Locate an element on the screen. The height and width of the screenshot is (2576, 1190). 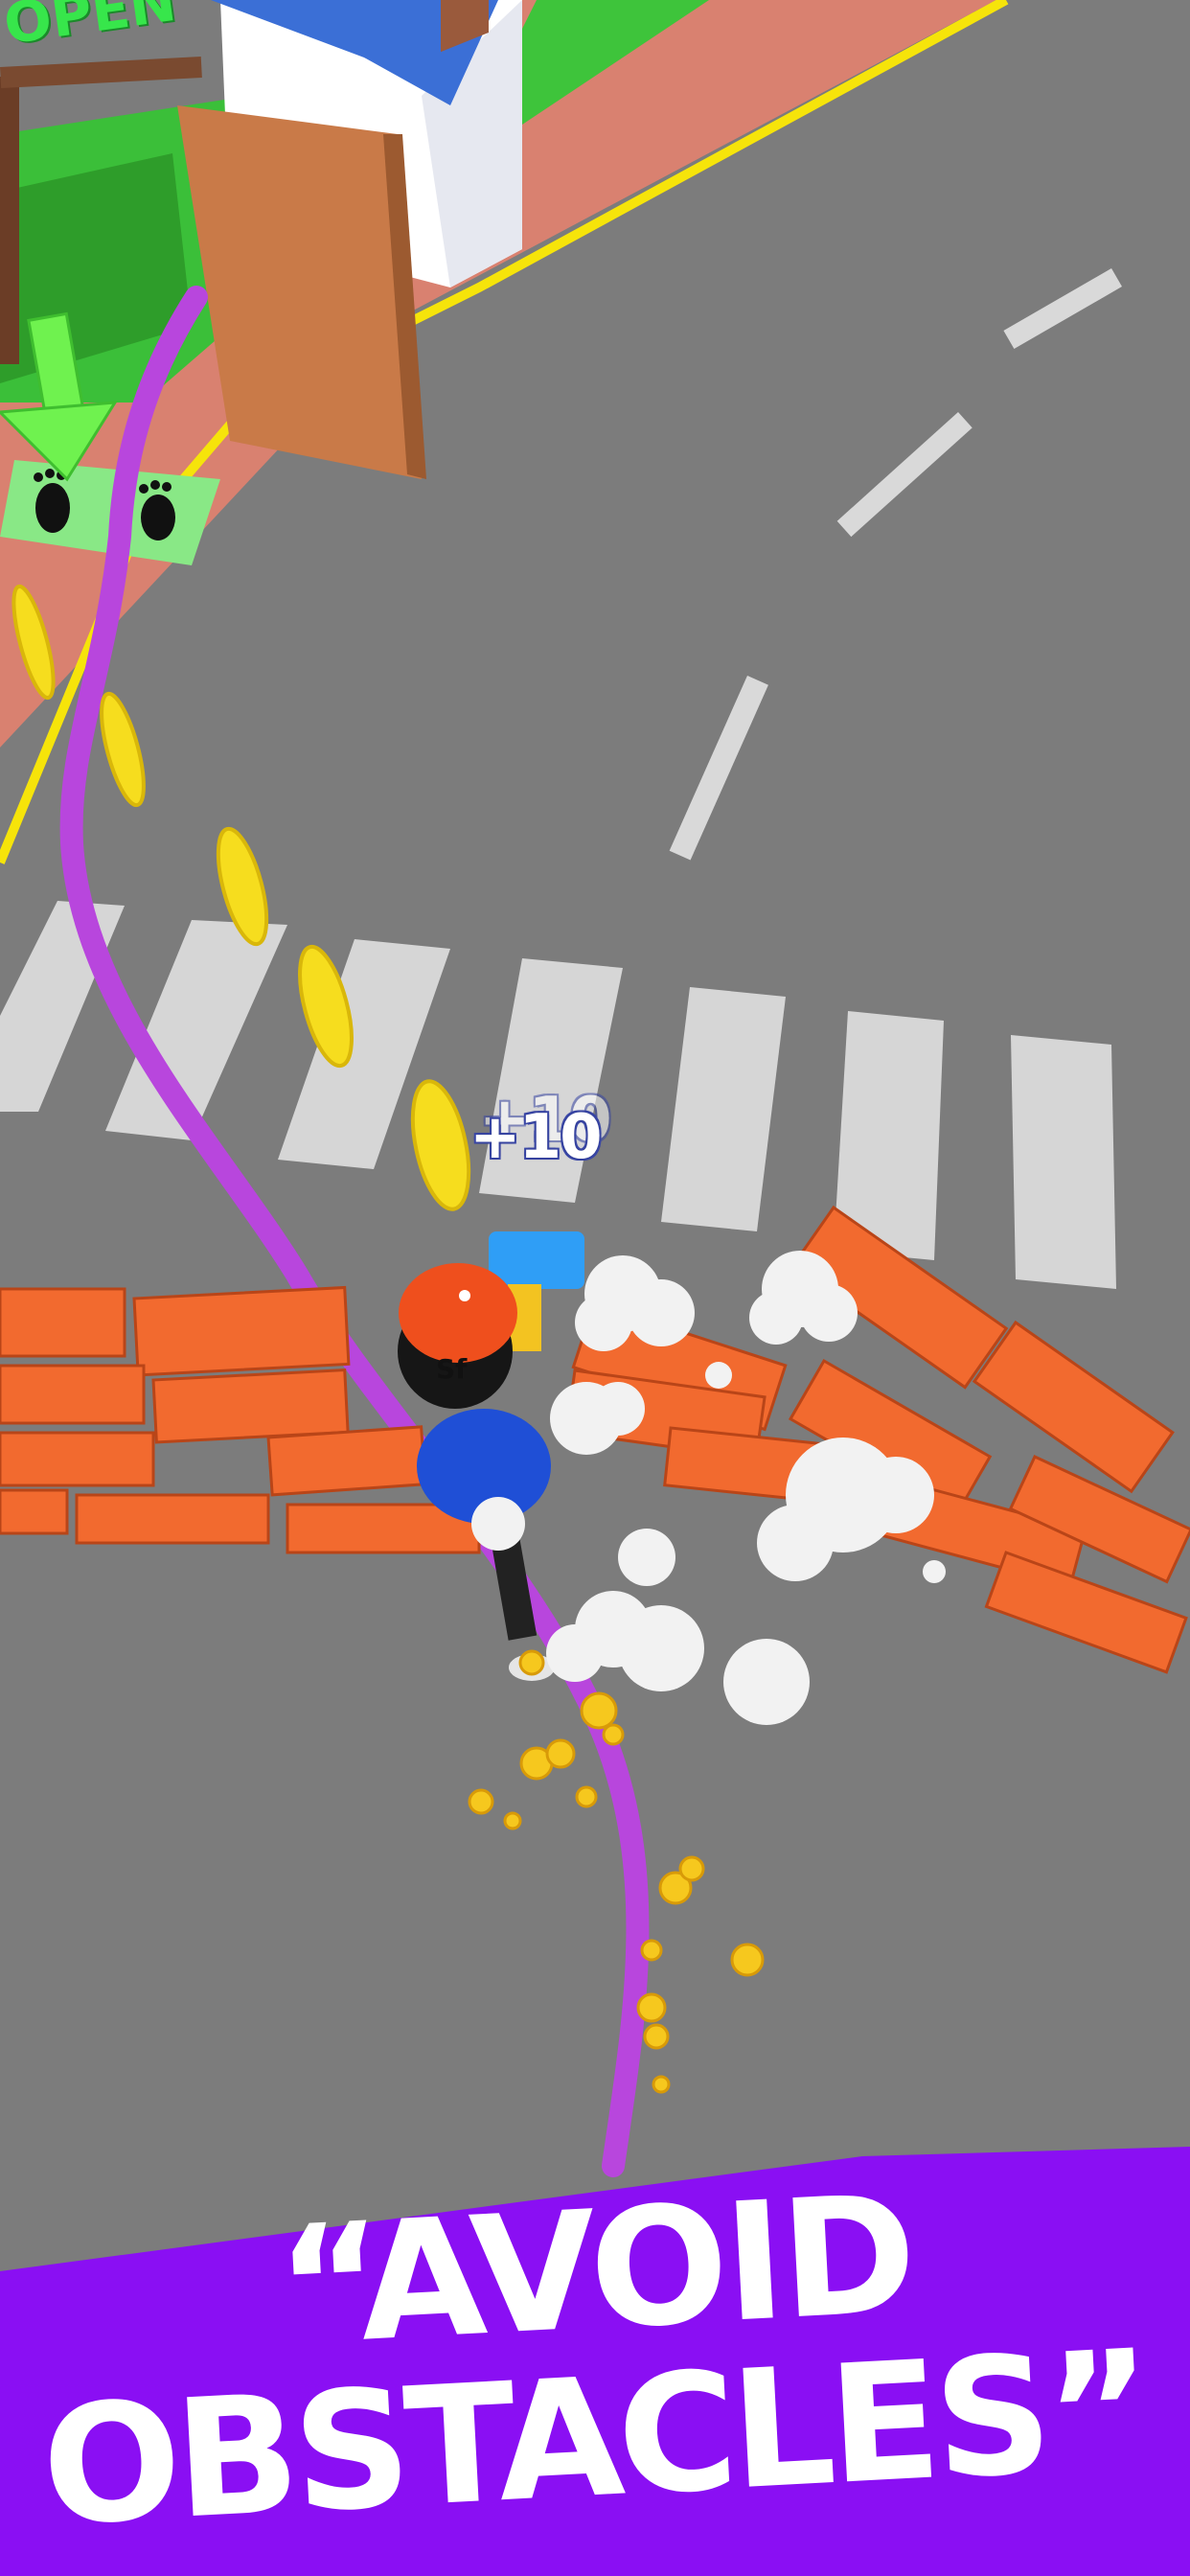
shop-sign: OPEN is located at coordinates (90, 29).